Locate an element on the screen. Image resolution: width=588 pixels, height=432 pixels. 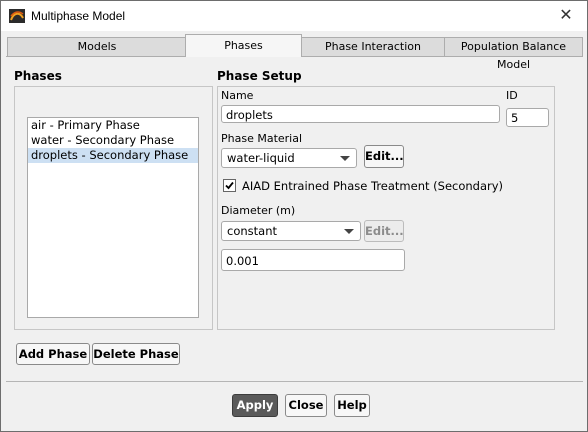
diameter-method-value: constant is located at coordinates (252, 231).